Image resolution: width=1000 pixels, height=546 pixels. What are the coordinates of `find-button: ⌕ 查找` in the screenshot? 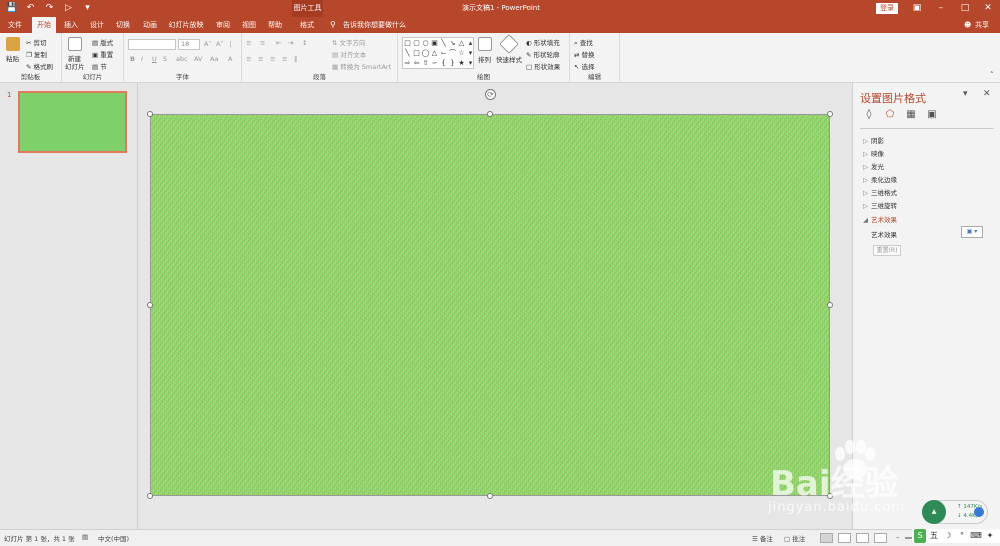 It's located at (583, 42).